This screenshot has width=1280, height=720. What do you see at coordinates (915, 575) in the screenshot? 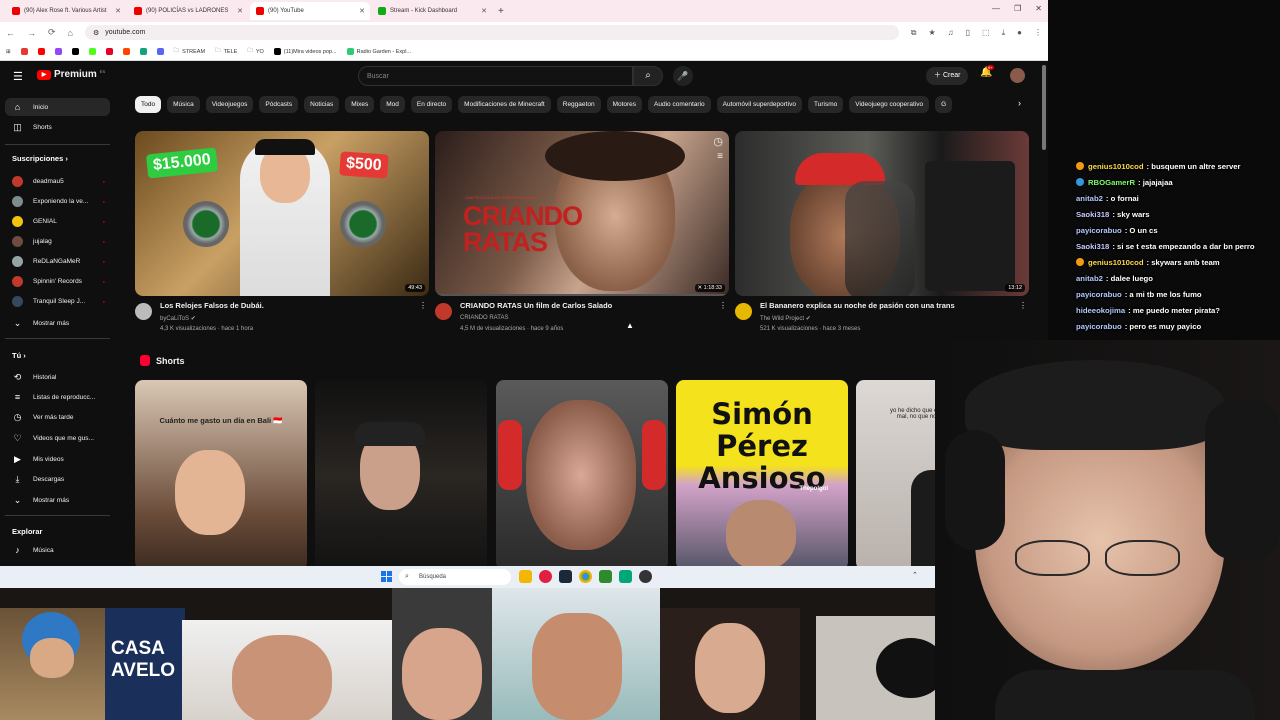
I see `tray-chevron-up-icon: ⌃` at bounding box center [915, 575].